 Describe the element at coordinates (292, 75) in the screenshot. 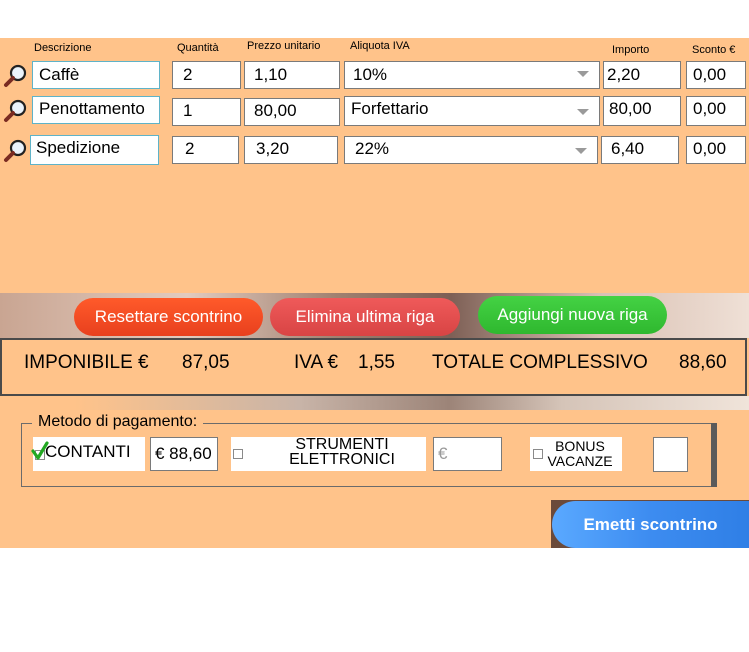

I see `row1-prezzo-input: 1,10` at that location.